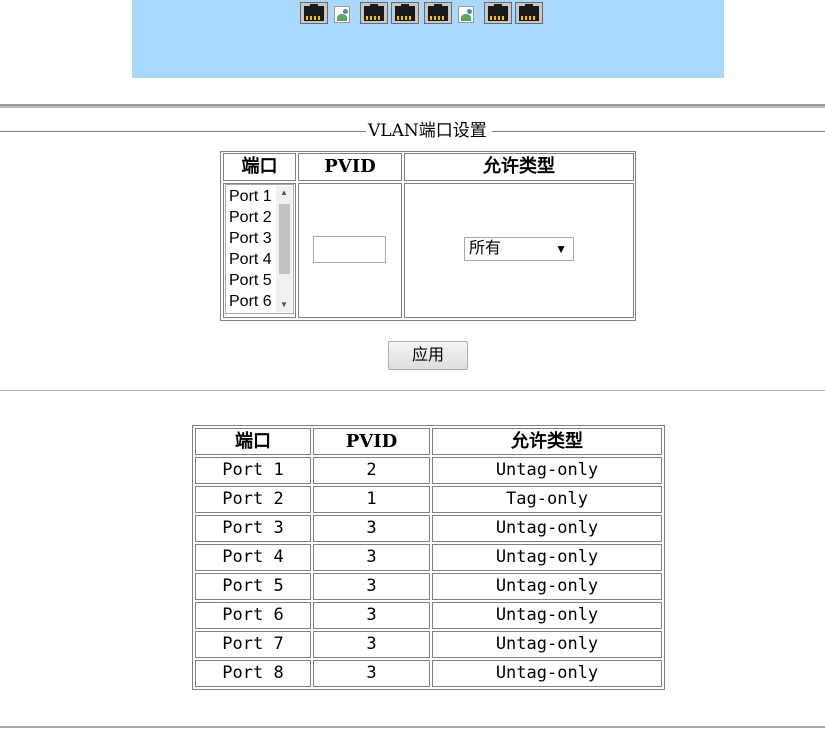  What do you see at coordinates (284, 239) in the screenshot?
I see `scrollbar-thumb` at bounding box center [284, 239].